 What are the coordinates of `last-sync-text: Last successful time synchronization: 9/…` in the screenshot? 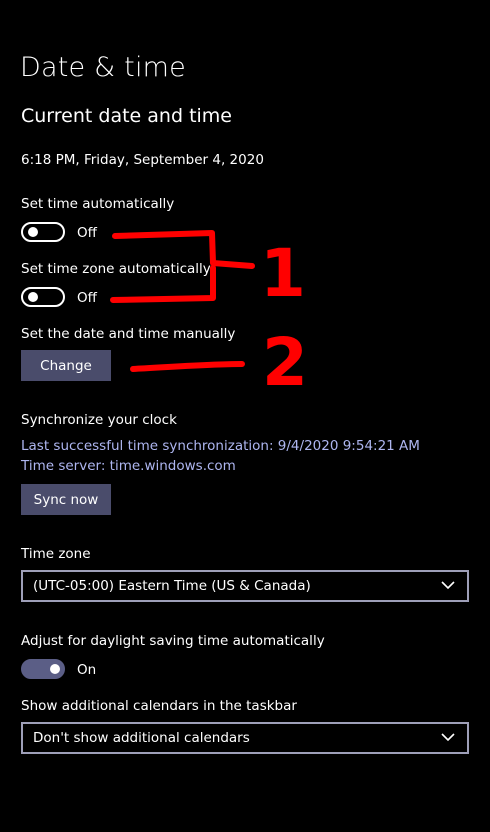 It's located at (220, 446).